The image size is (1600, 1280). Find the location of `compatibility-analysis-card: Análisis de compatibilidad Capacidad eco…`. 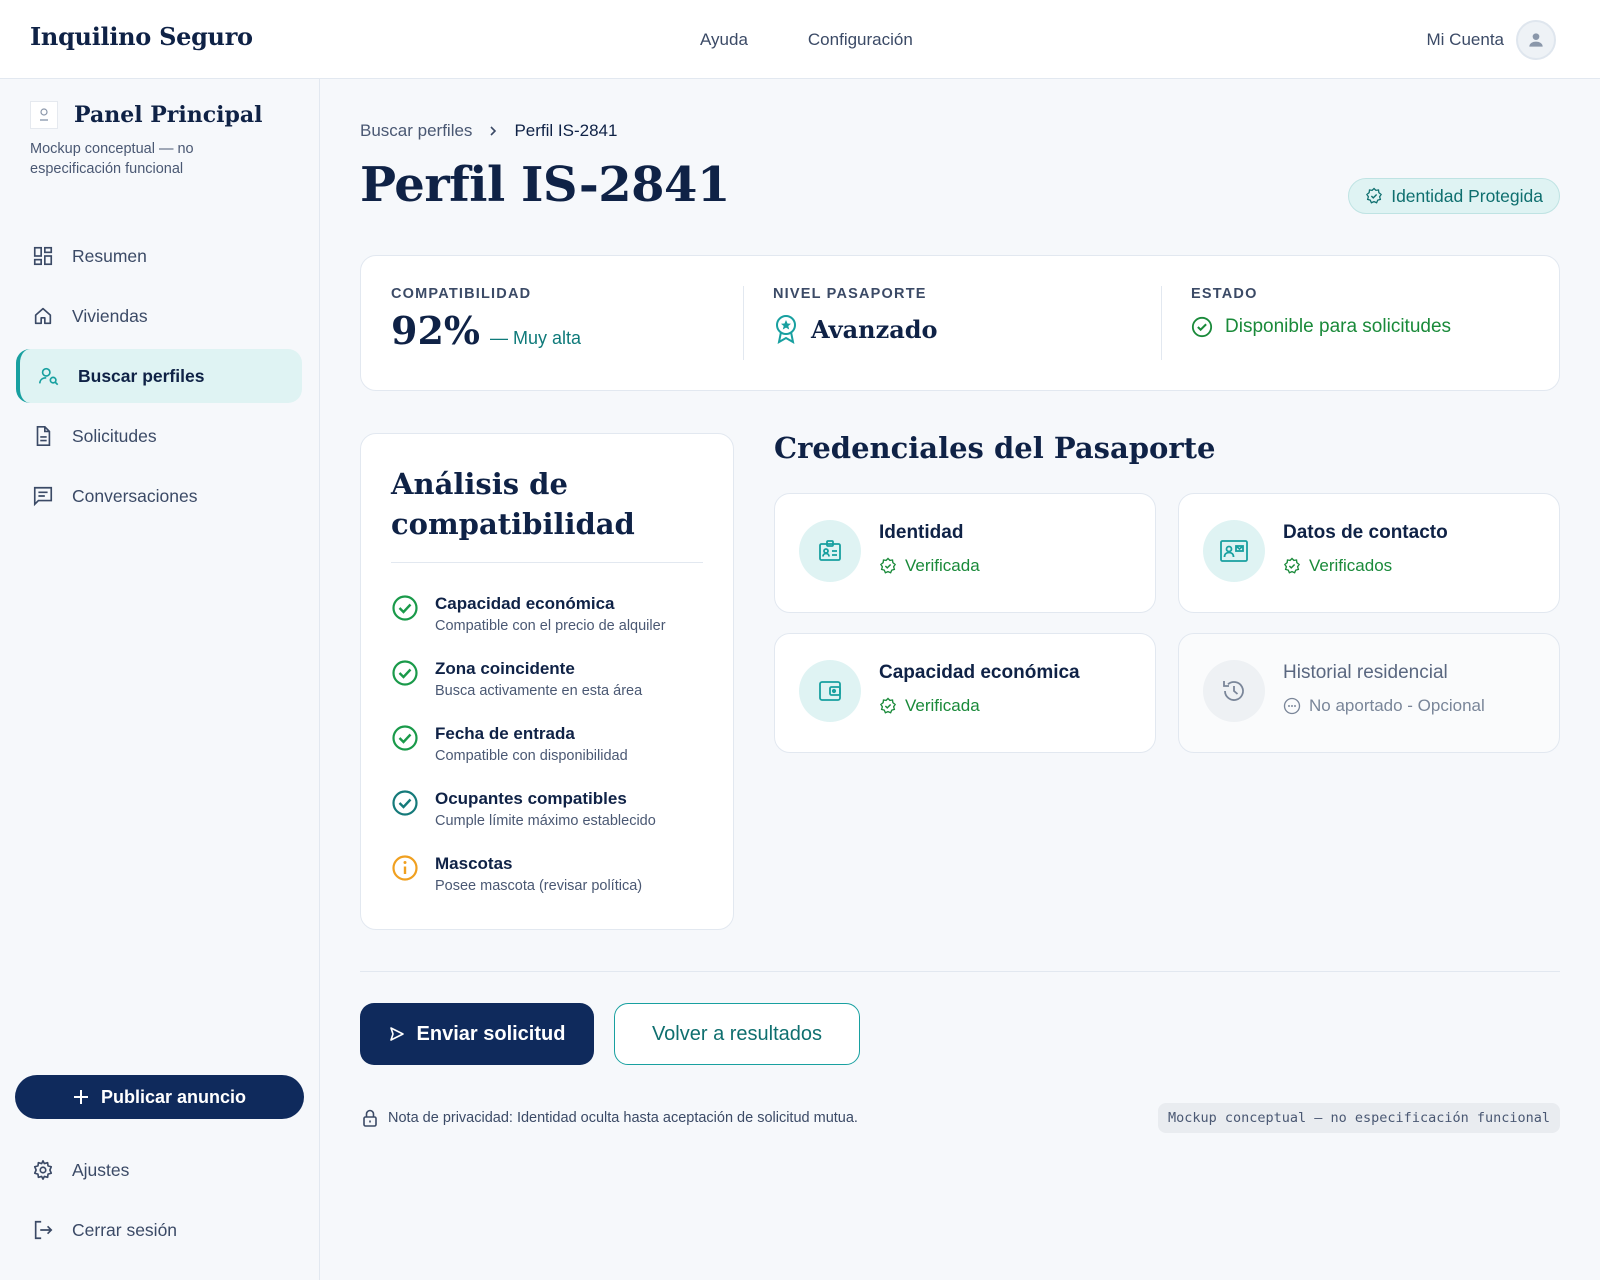

compatibility-analysis-card: Análisis de compatibilidad Capacidad eco… is located at coordinates (547, 681).